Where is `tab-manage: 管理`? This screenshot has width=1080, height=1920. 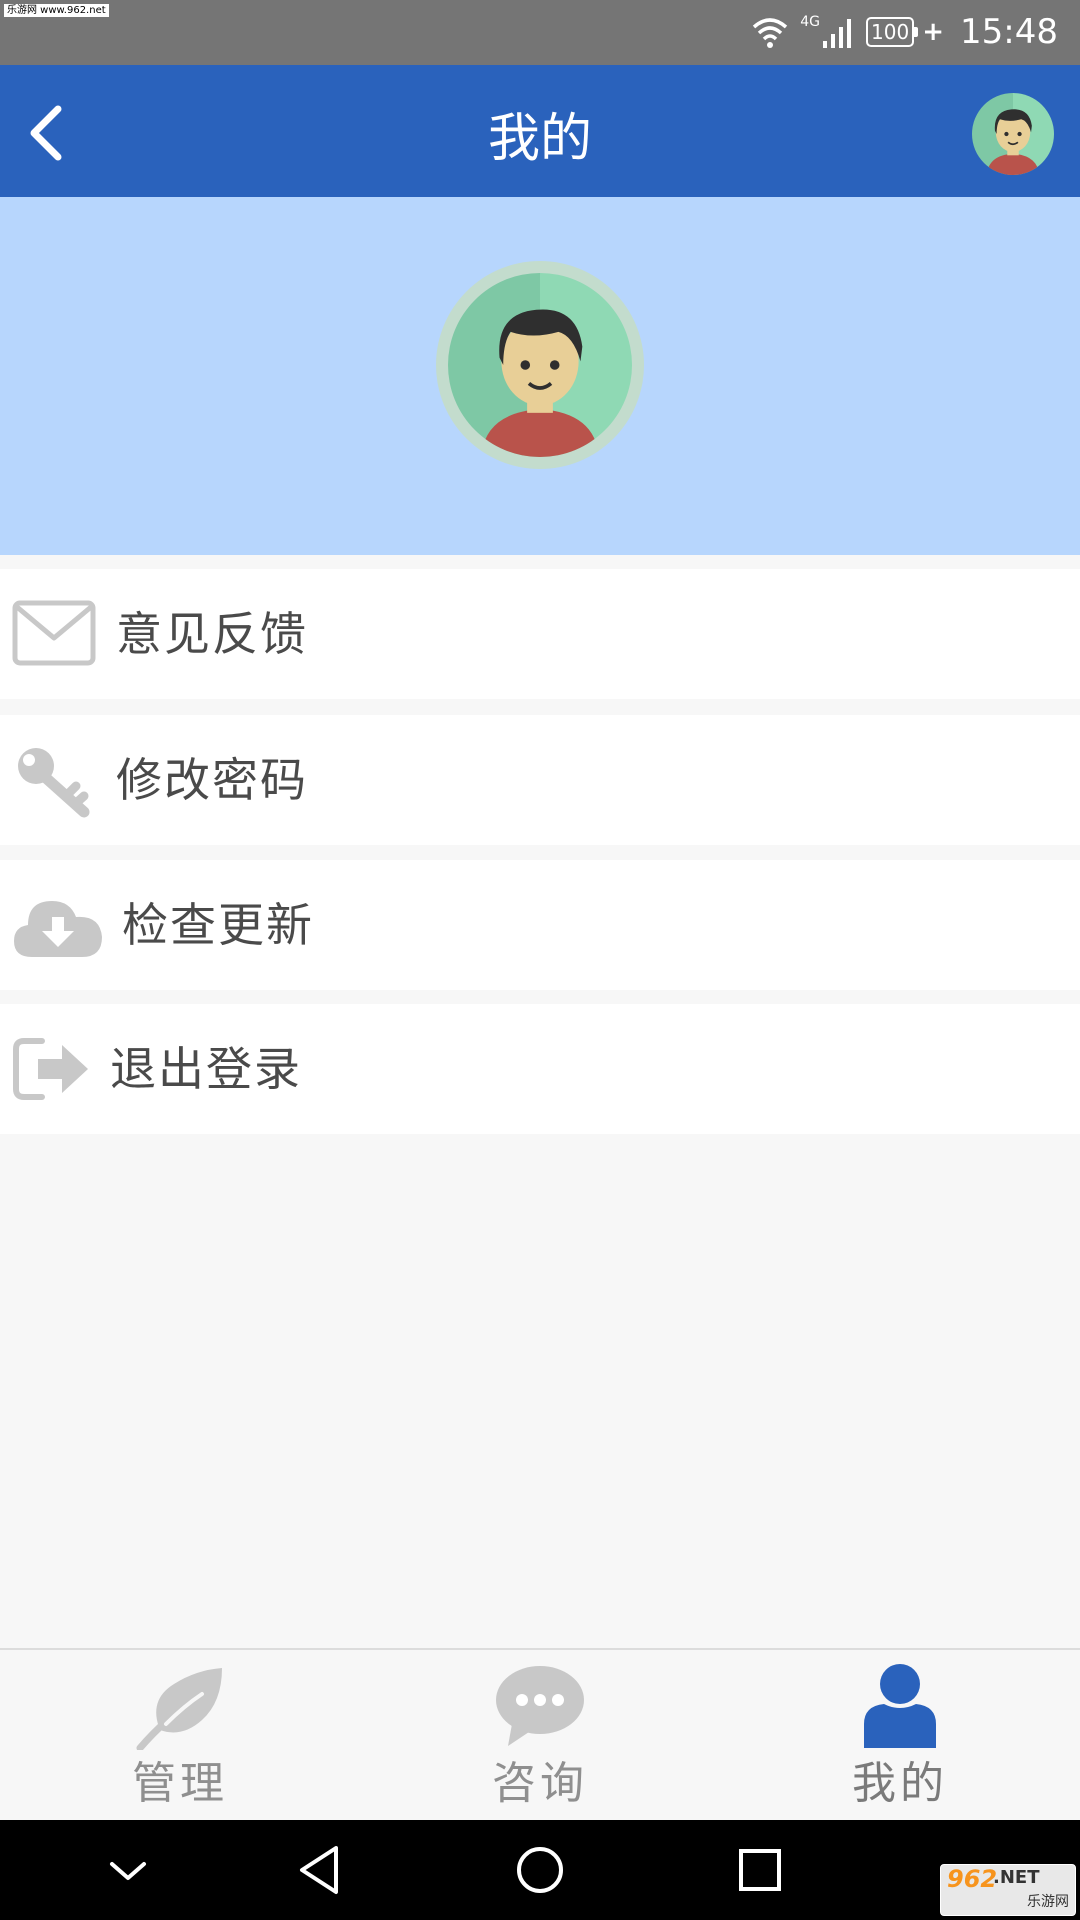
tab-manage: 管理 is located at coordinates (180, 1736).